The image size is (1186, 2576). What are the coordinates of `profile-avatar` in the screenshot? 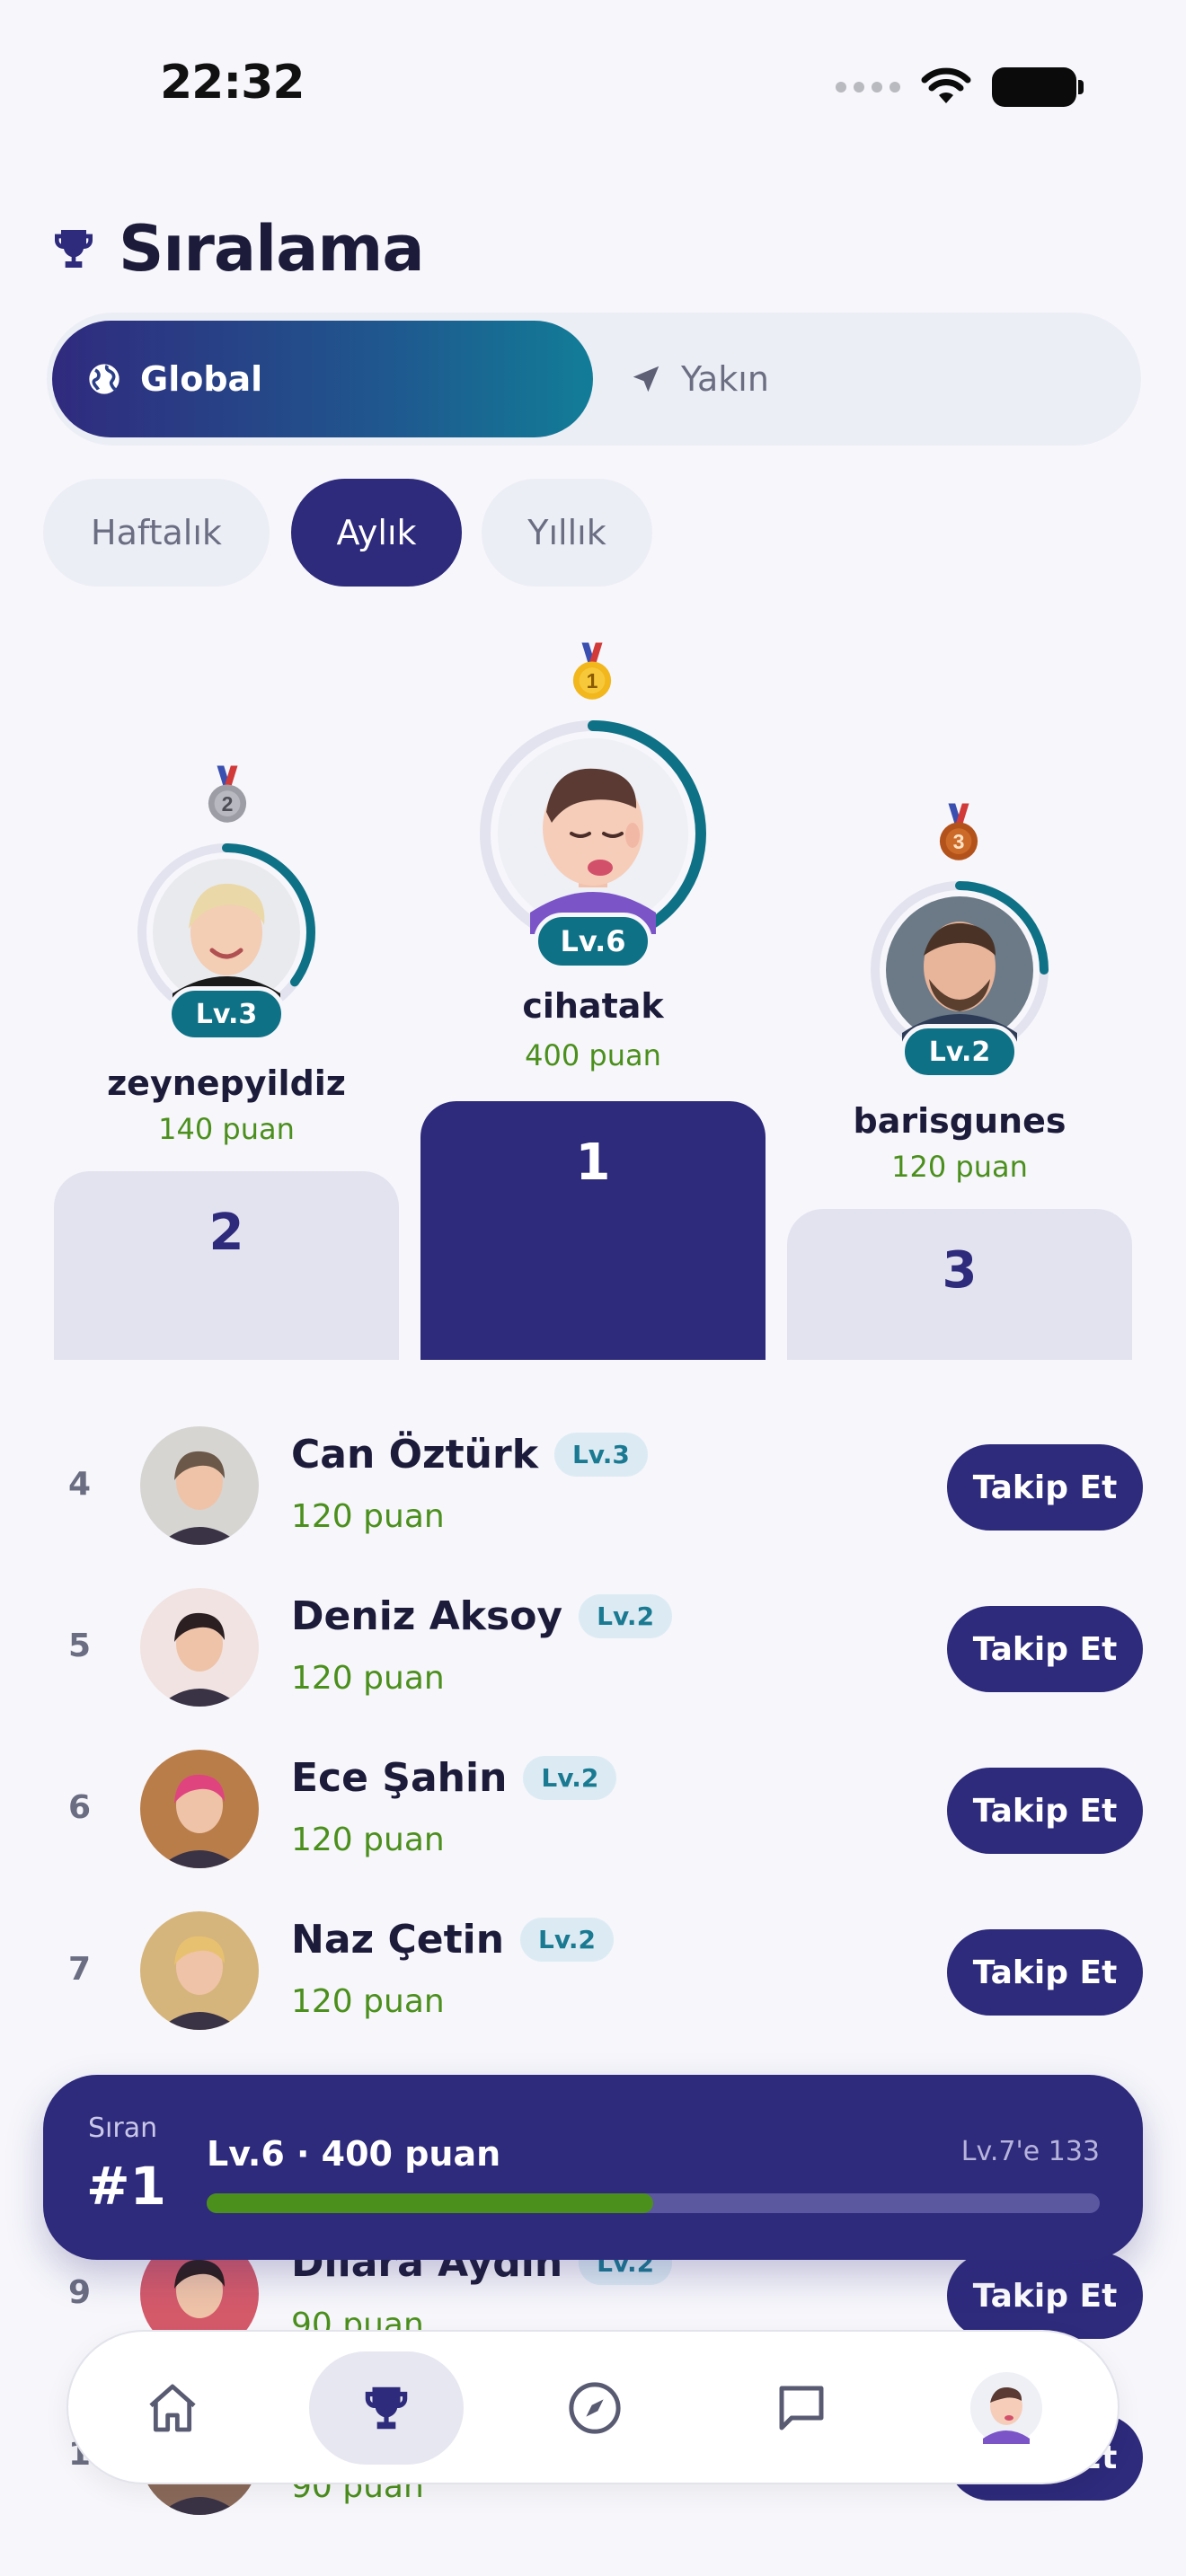 It's located at (1006, 2408).